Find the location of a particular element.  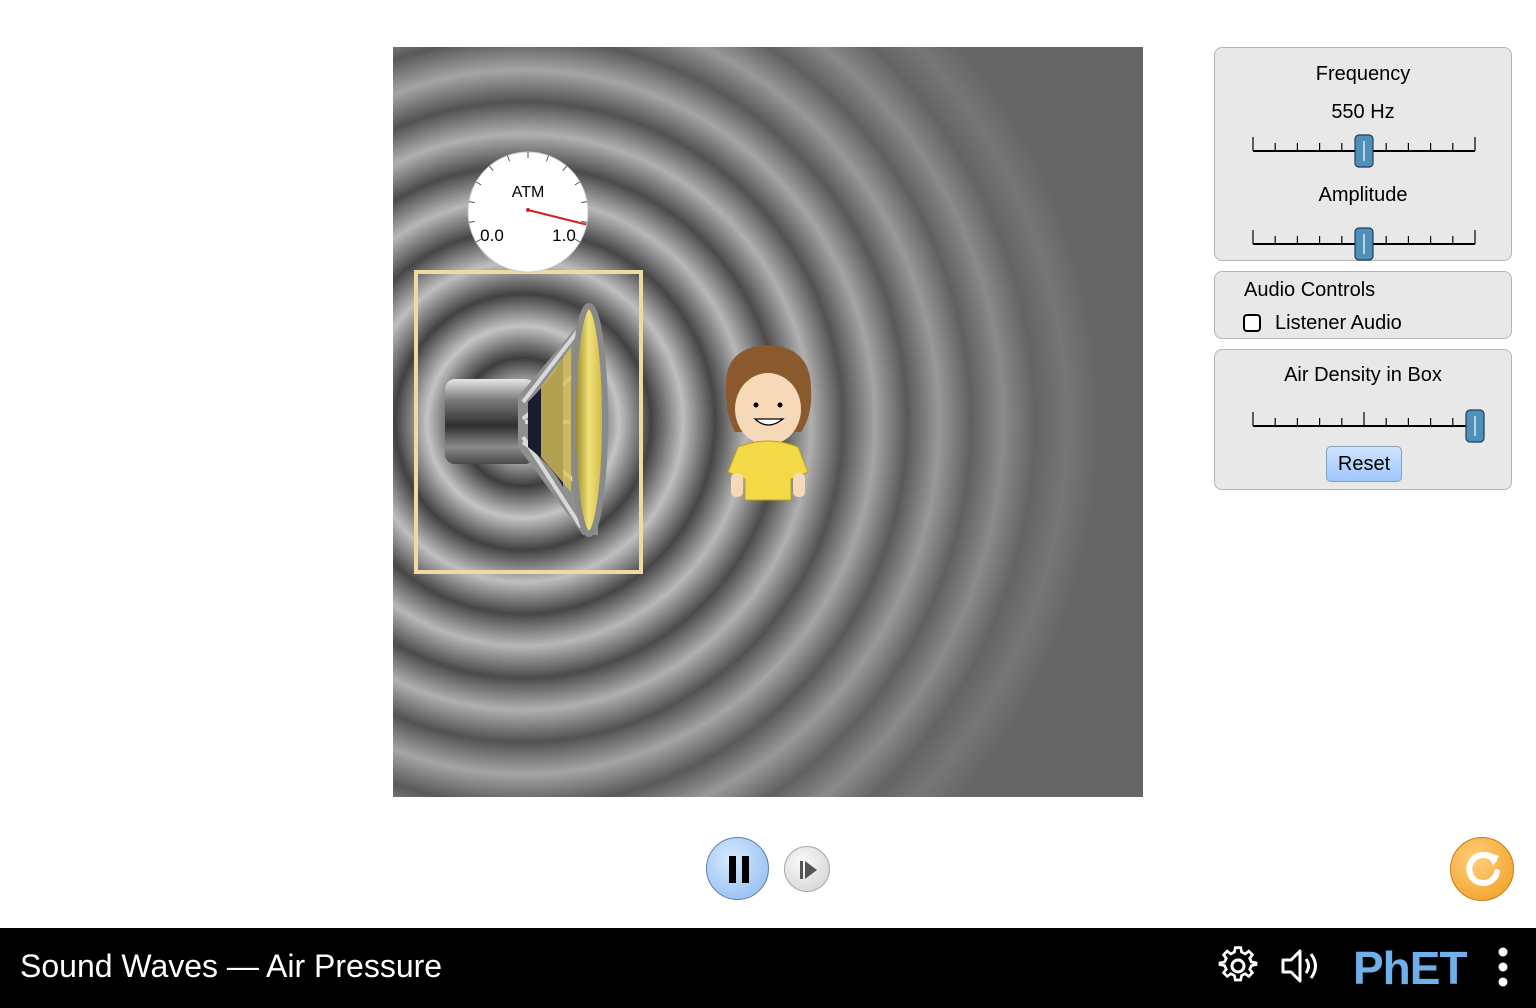

speaker-icon is located at coordinates (1303, 966).